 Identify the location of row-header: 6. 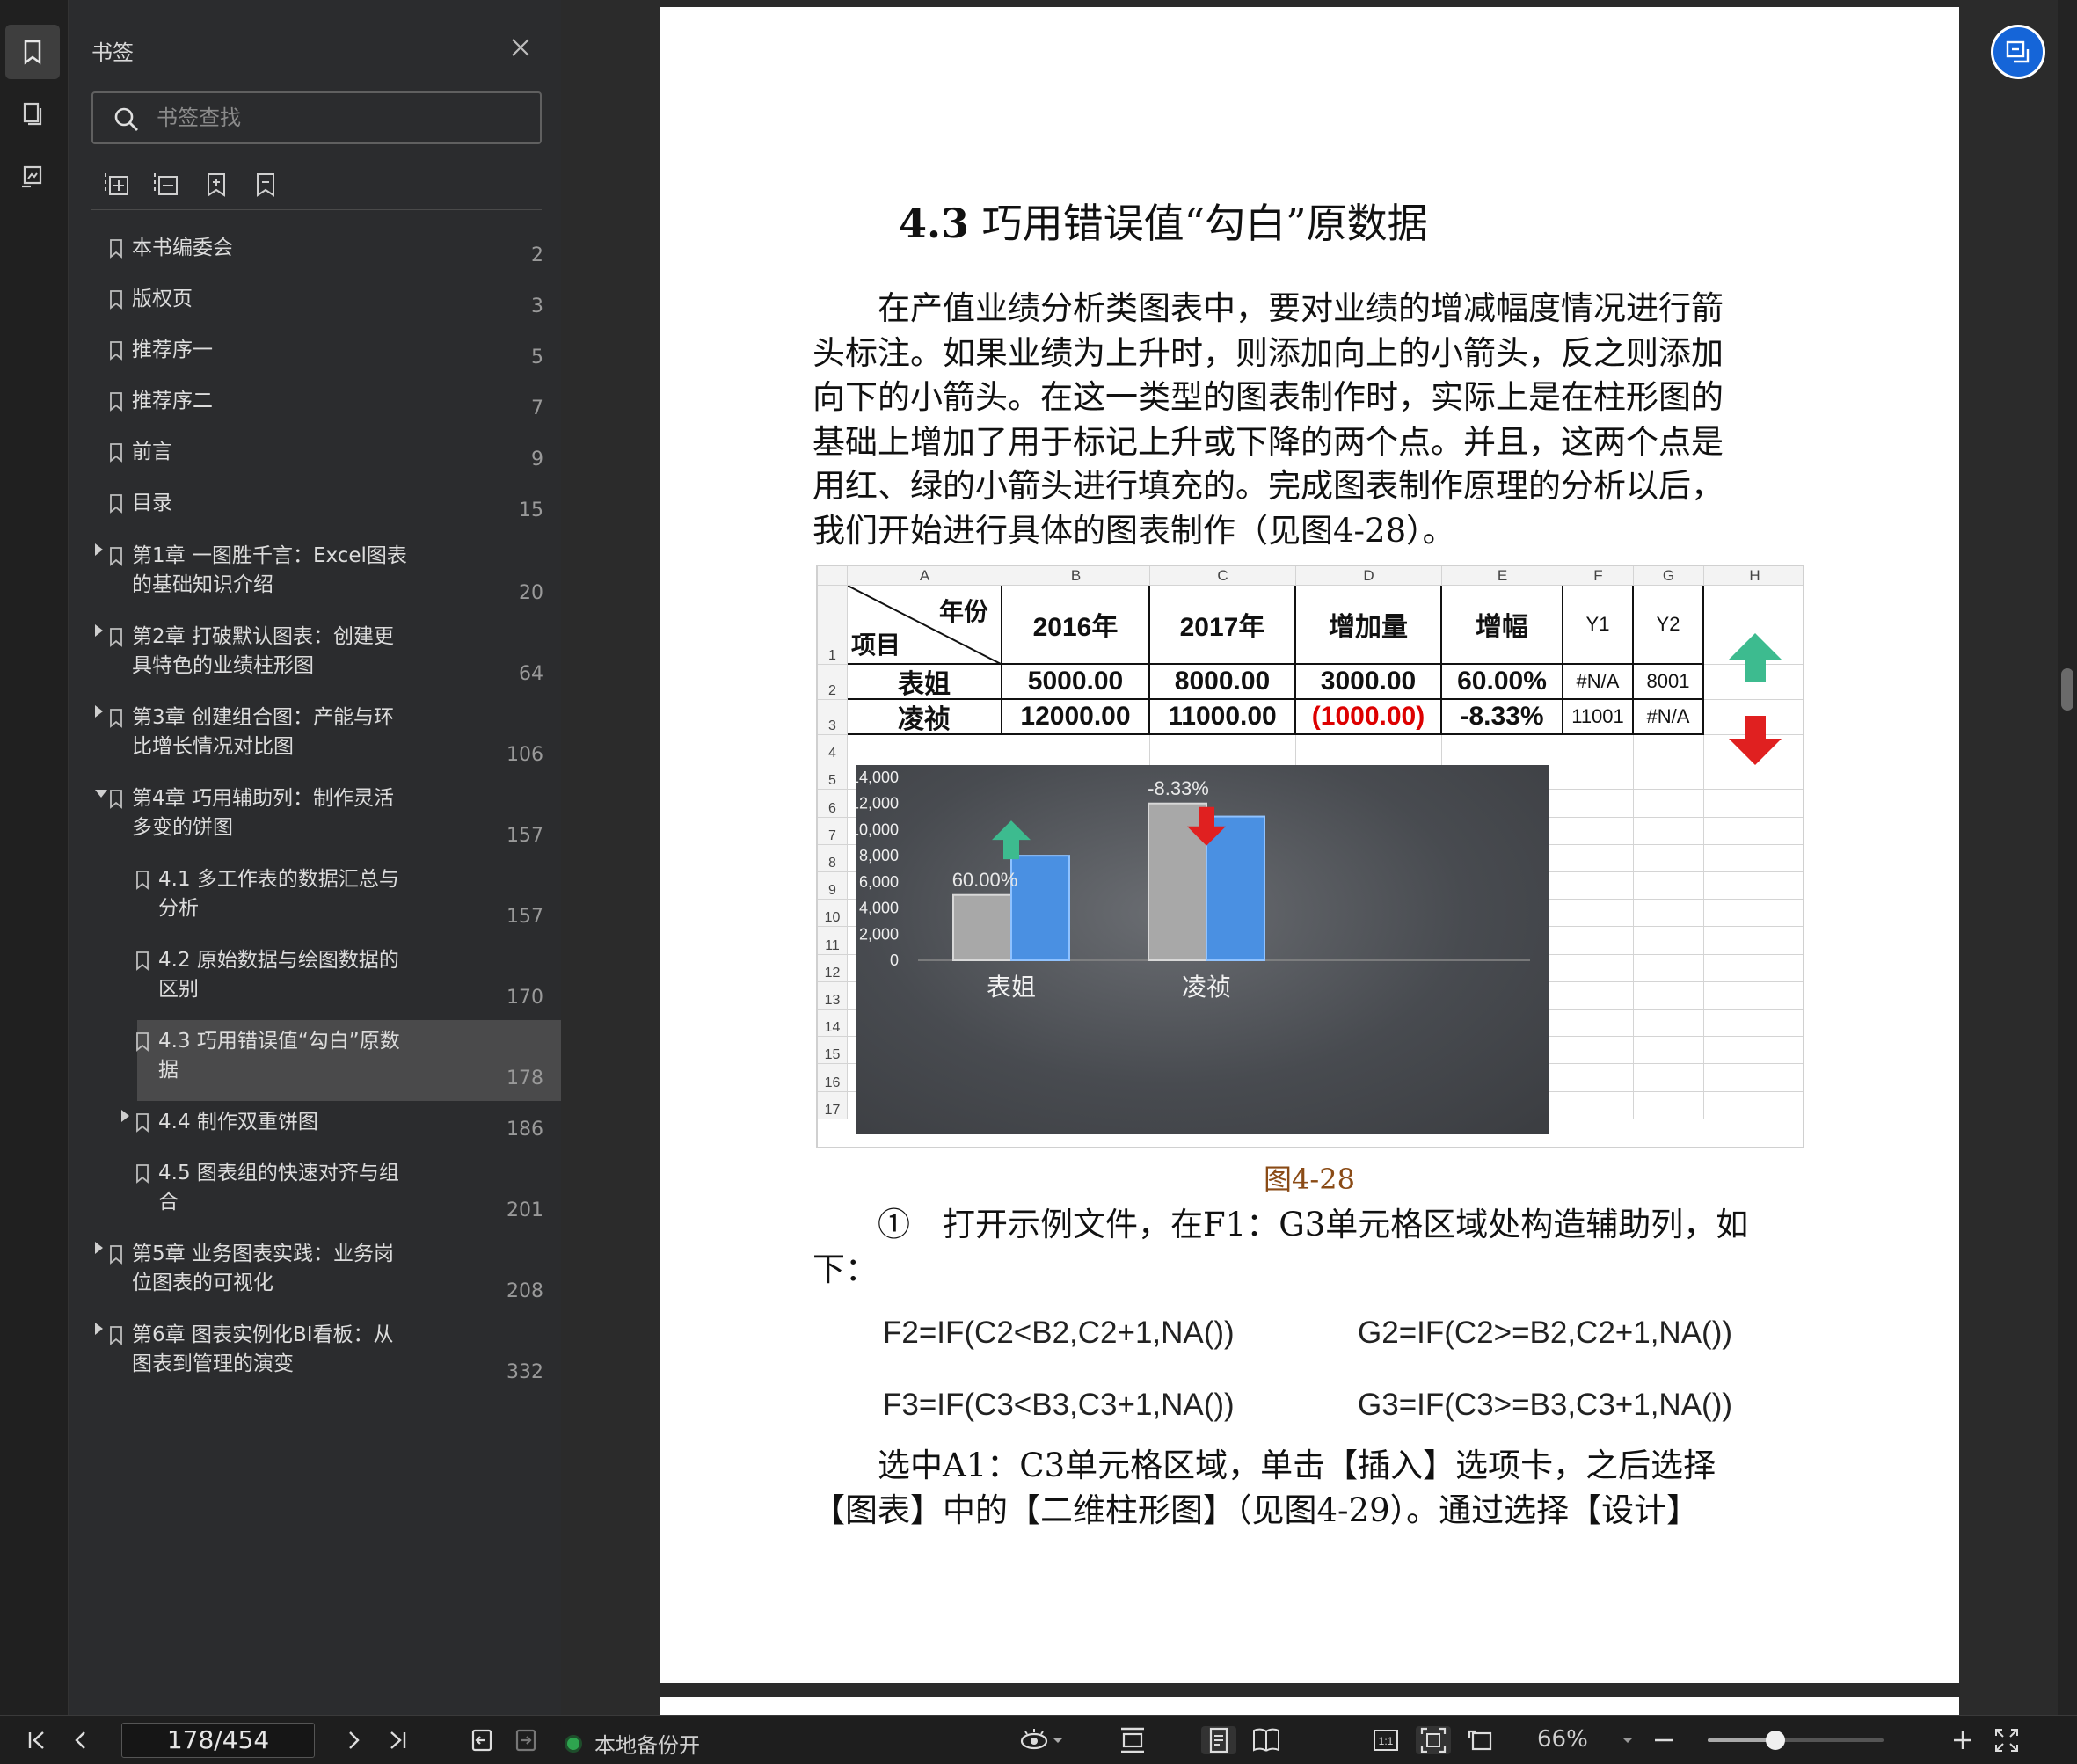
(833, 804).